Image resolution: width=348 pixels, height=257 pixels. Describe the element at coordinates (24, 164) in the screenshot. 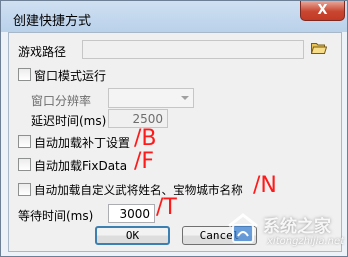

I see `auto-fixdata-checkbox` at that location.